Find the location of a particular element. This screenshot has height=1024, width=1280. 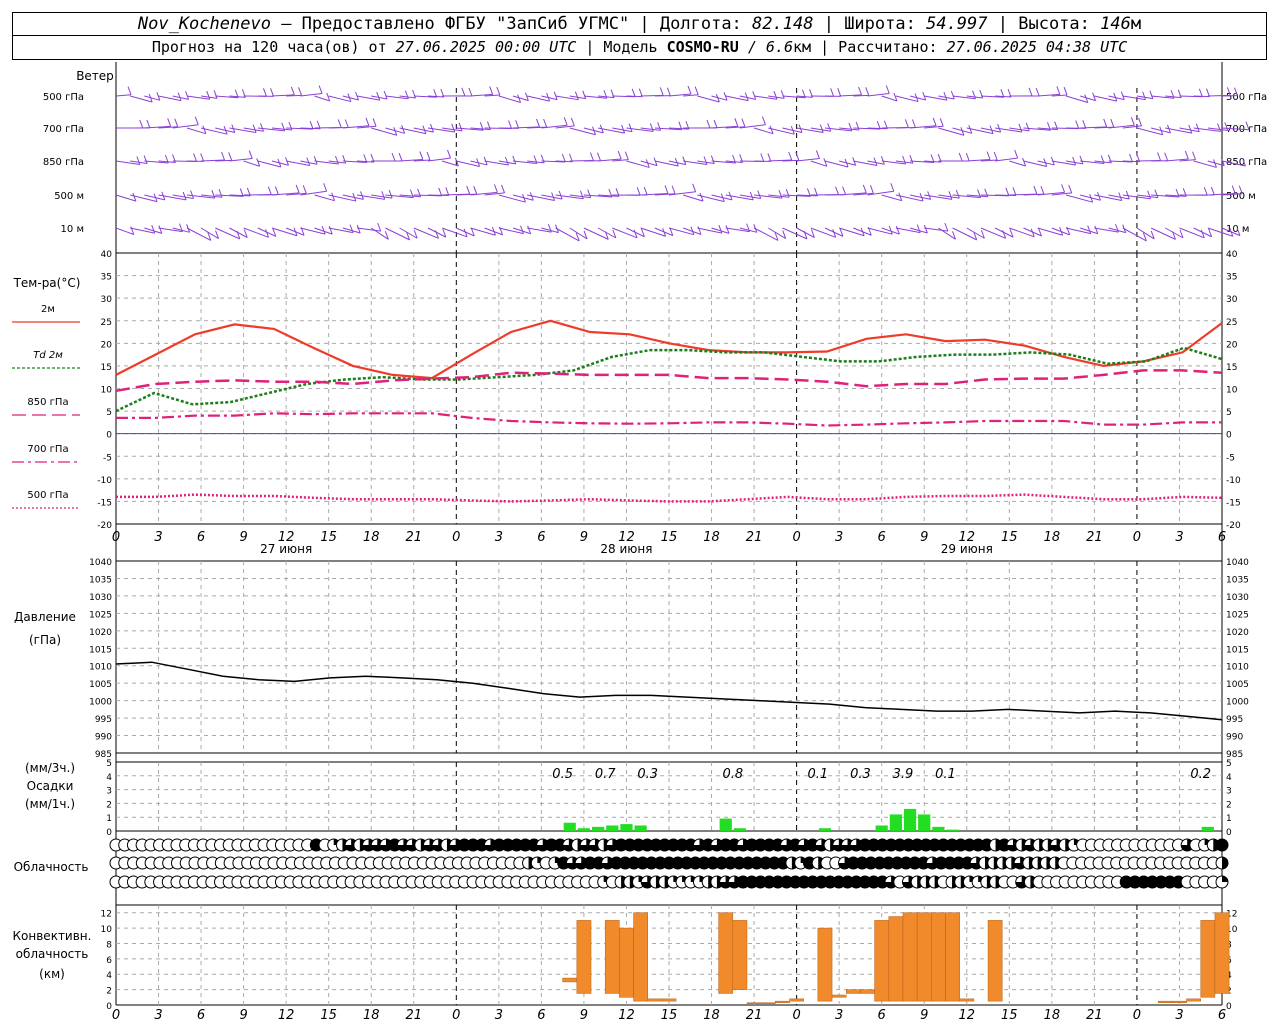

pressure-tick-label: 1025 is located at coordinates (1237, 615).